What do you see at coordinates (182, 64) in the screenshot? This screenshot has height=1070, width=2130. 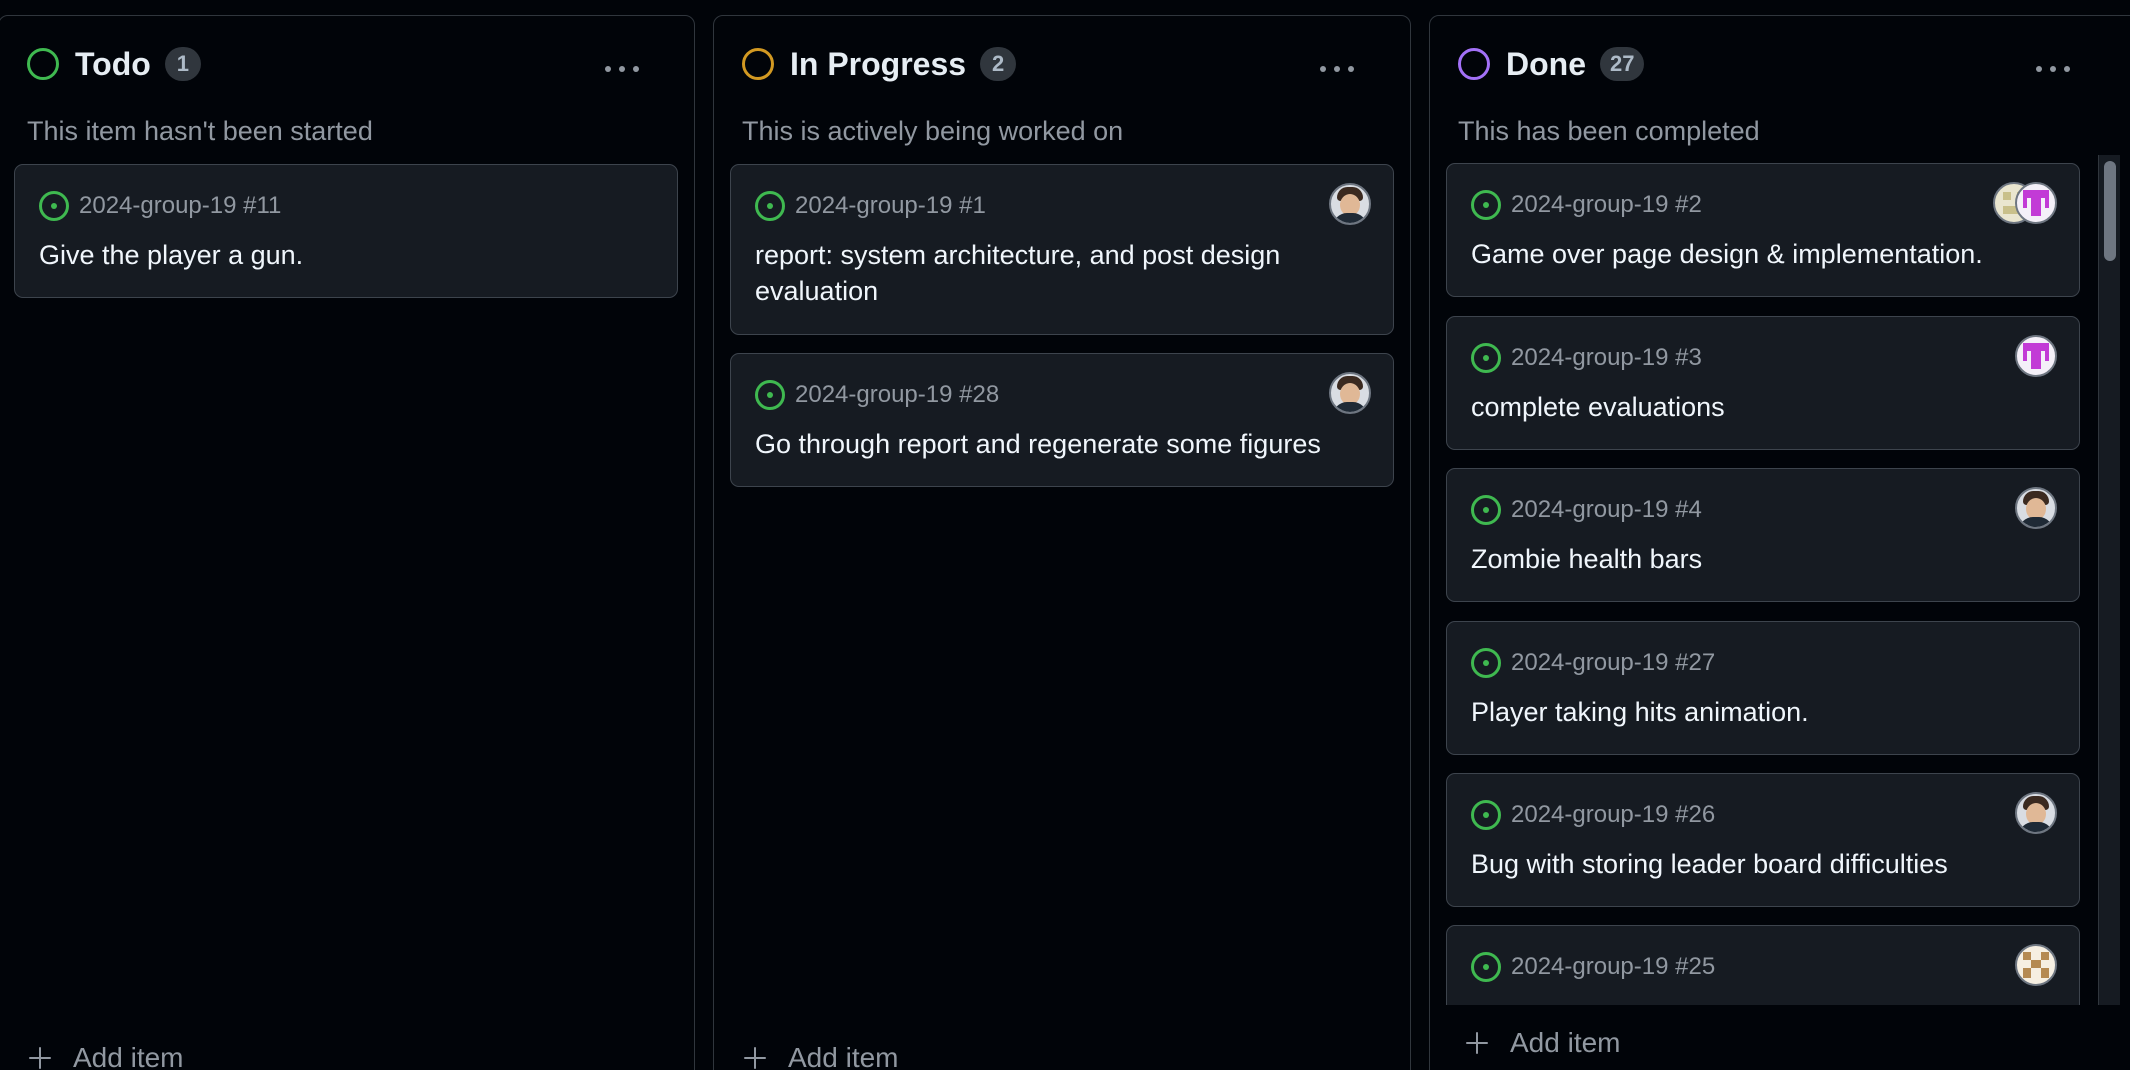 I see `item-count-badge: 1` at bounding box center [182, 64].